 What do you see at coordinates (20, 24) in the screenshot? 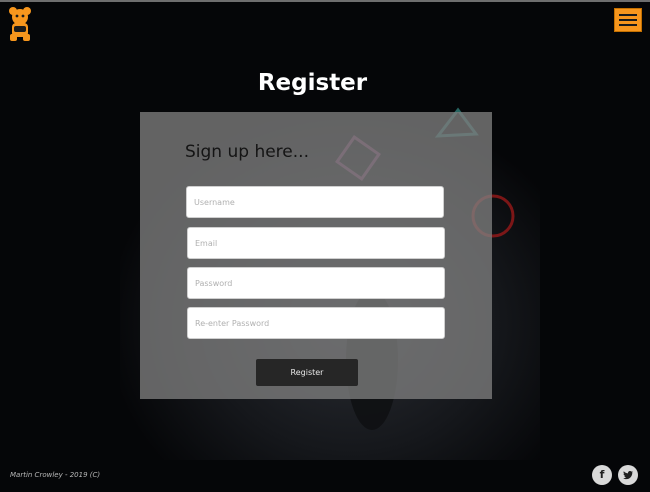
I see `logo-icon` at bounding box center [20, 24].